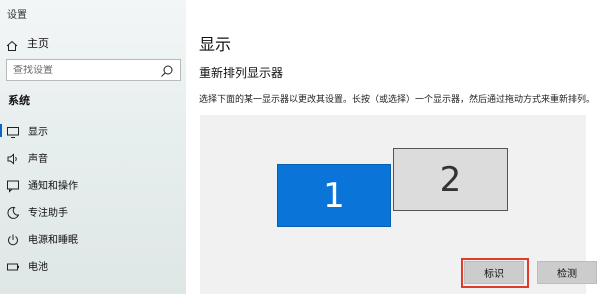  I want to click on monitor-icon, so click(13, 131).